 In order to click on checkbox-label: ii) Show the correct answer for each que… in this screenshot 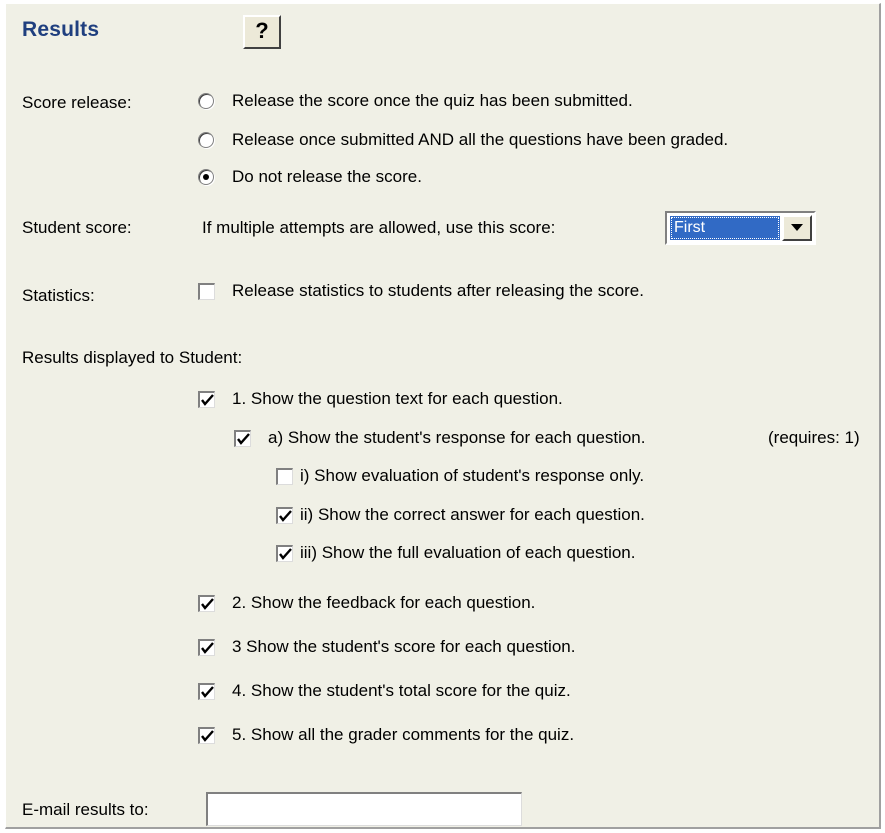, I will do `click(472, 514)`.